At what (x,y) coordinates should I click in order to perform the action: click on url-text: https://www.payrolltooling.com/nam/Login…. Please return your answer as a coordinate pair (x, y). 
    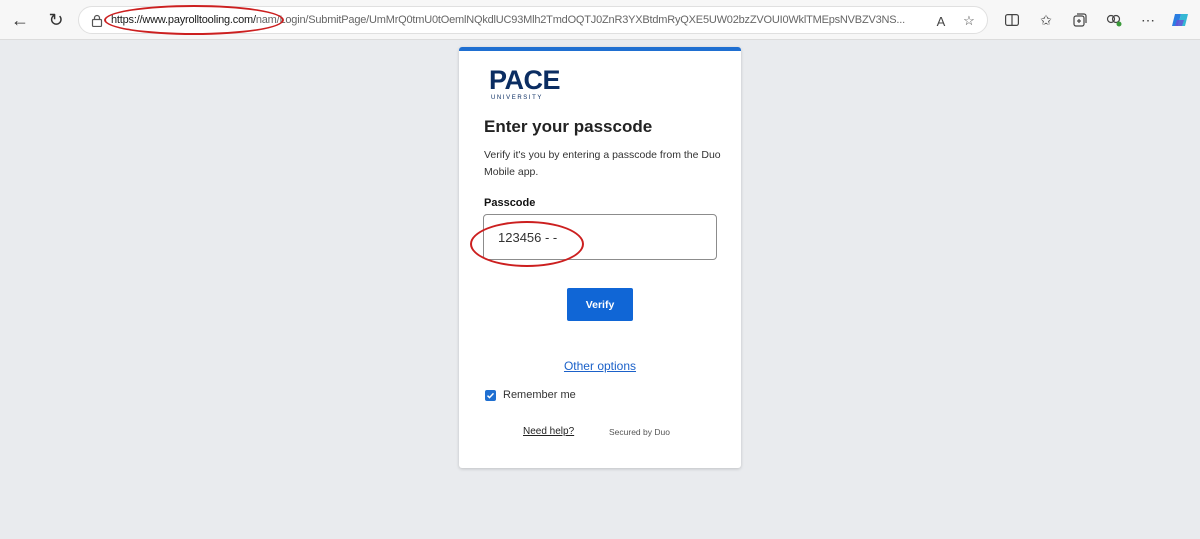
    Looking at the image, I should click on (508, 20).